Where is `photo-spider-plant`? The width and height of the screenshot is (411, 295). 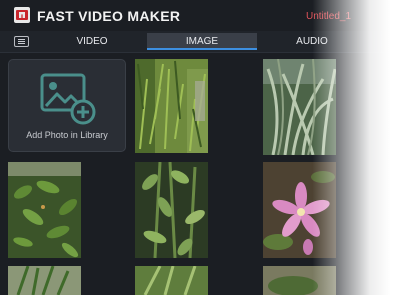
photo-spider-plant is located at coordinates (299, 107).